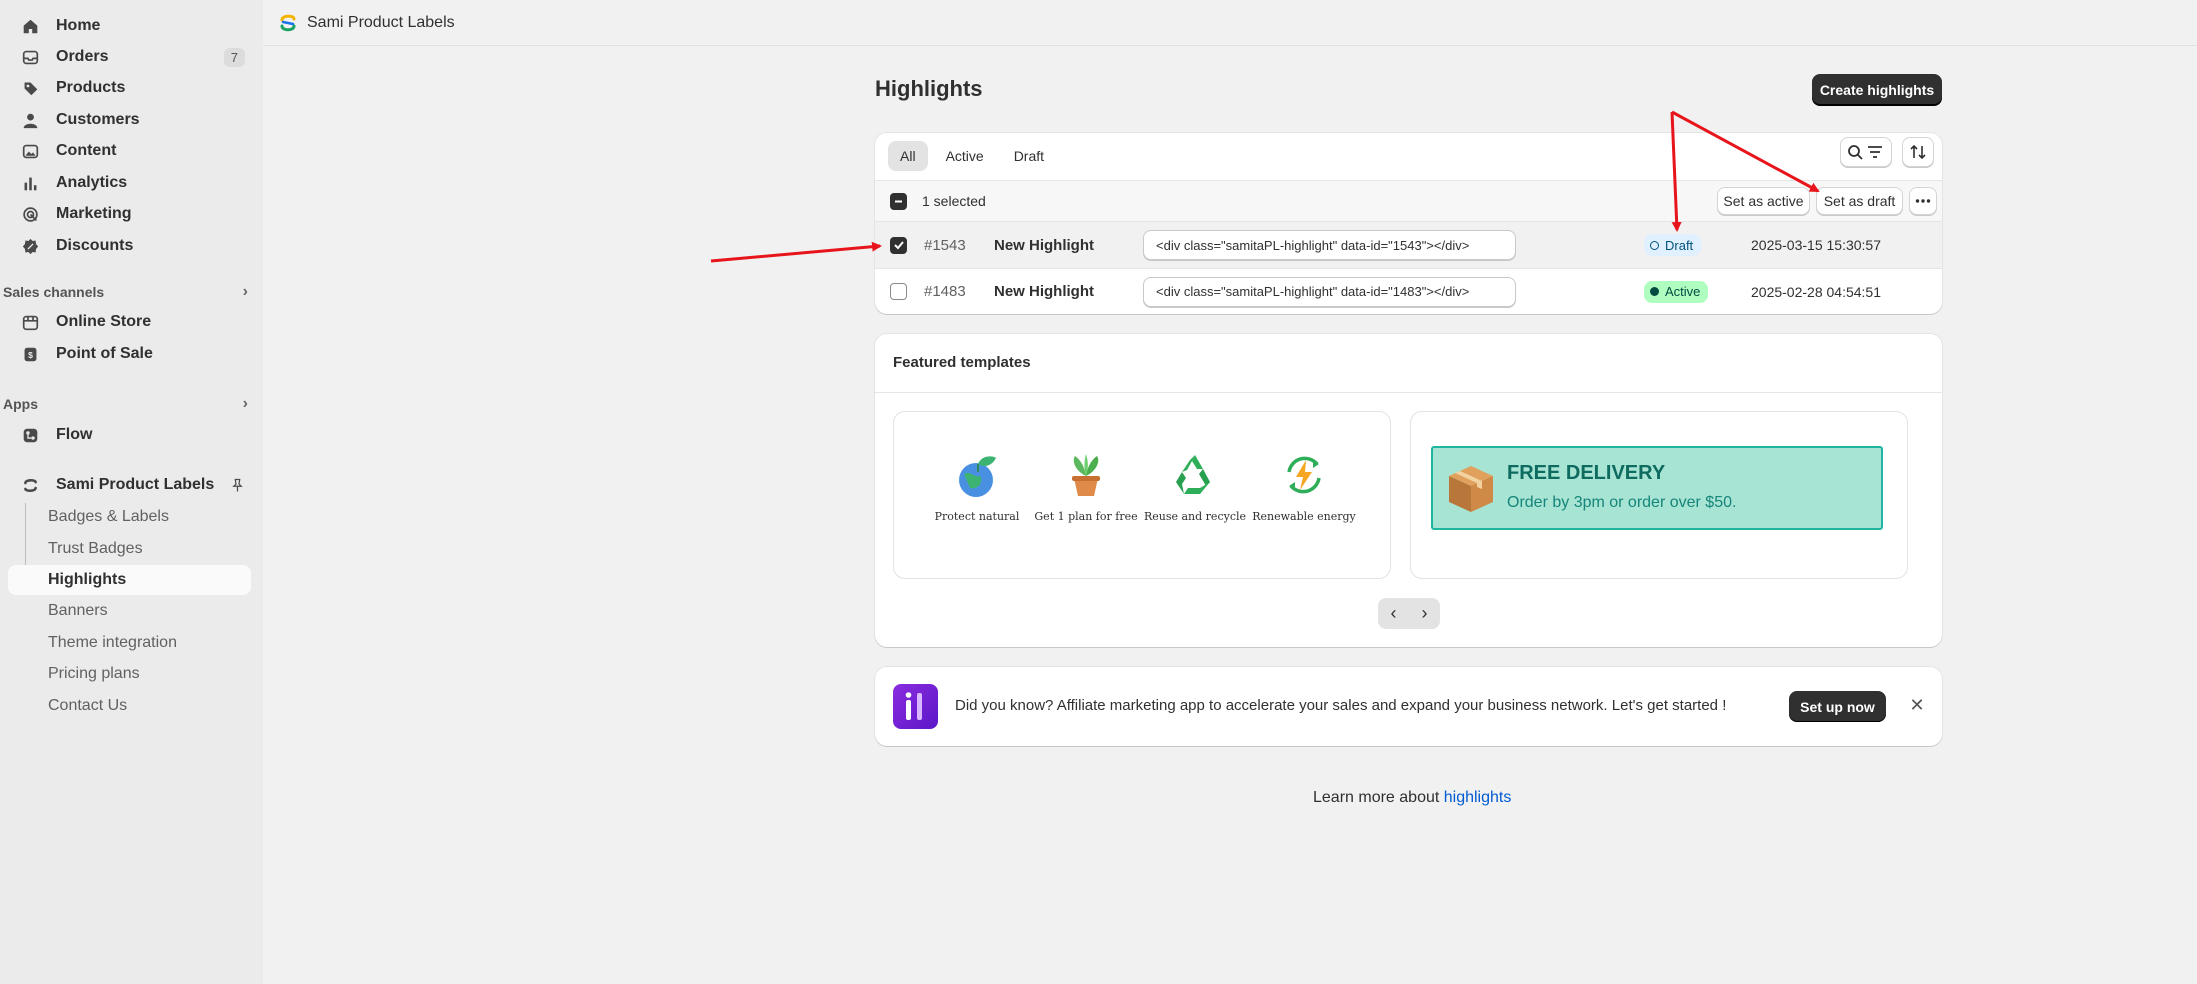 The height and width of the screenshot is (984, 2197). What do you see at coordinates (908, 156) in the screenshot?
I see `tab-all: All` at bounding box center [908, 156].